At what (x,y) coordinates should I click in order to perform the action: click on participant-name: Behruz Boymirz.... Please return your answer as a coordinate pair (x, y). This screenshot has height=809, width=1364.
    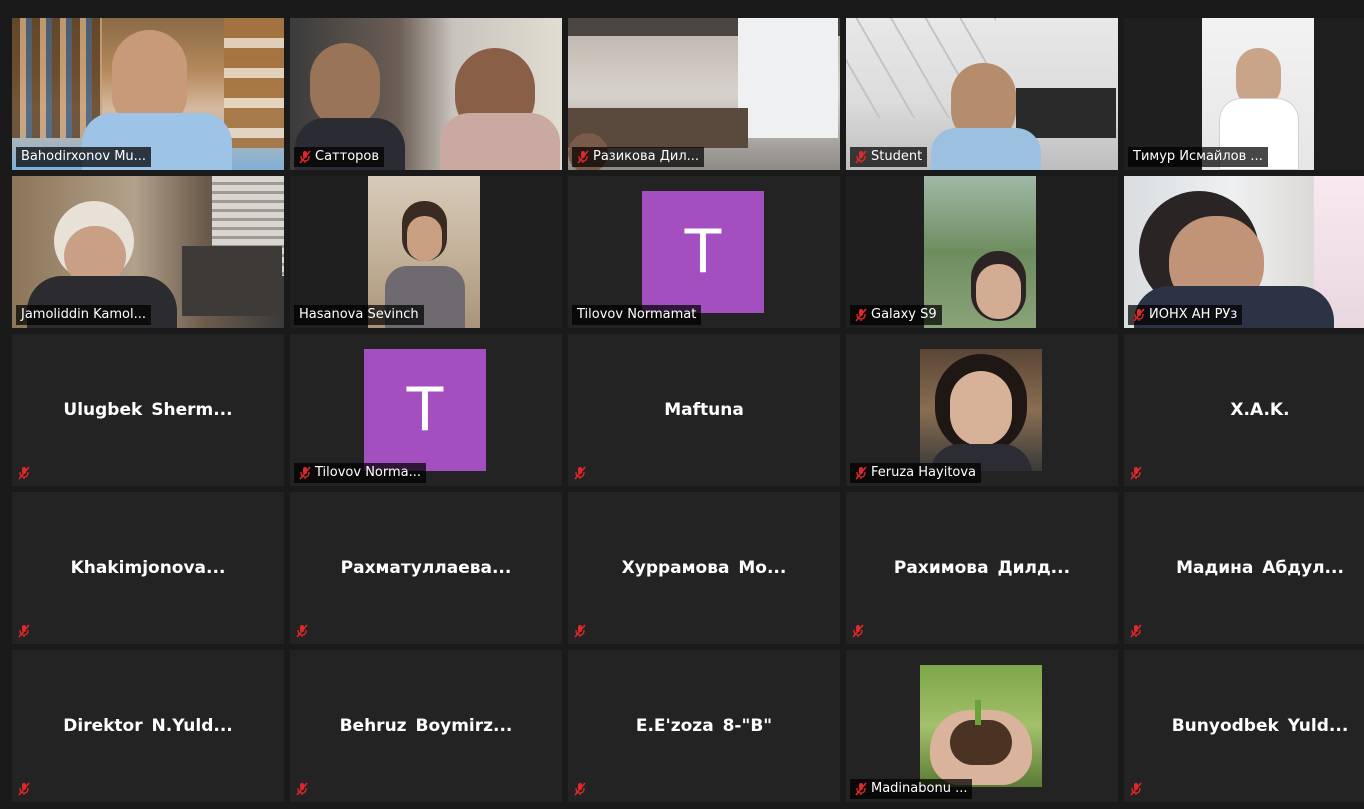
    Looking at the image, I should click on (426, 726).